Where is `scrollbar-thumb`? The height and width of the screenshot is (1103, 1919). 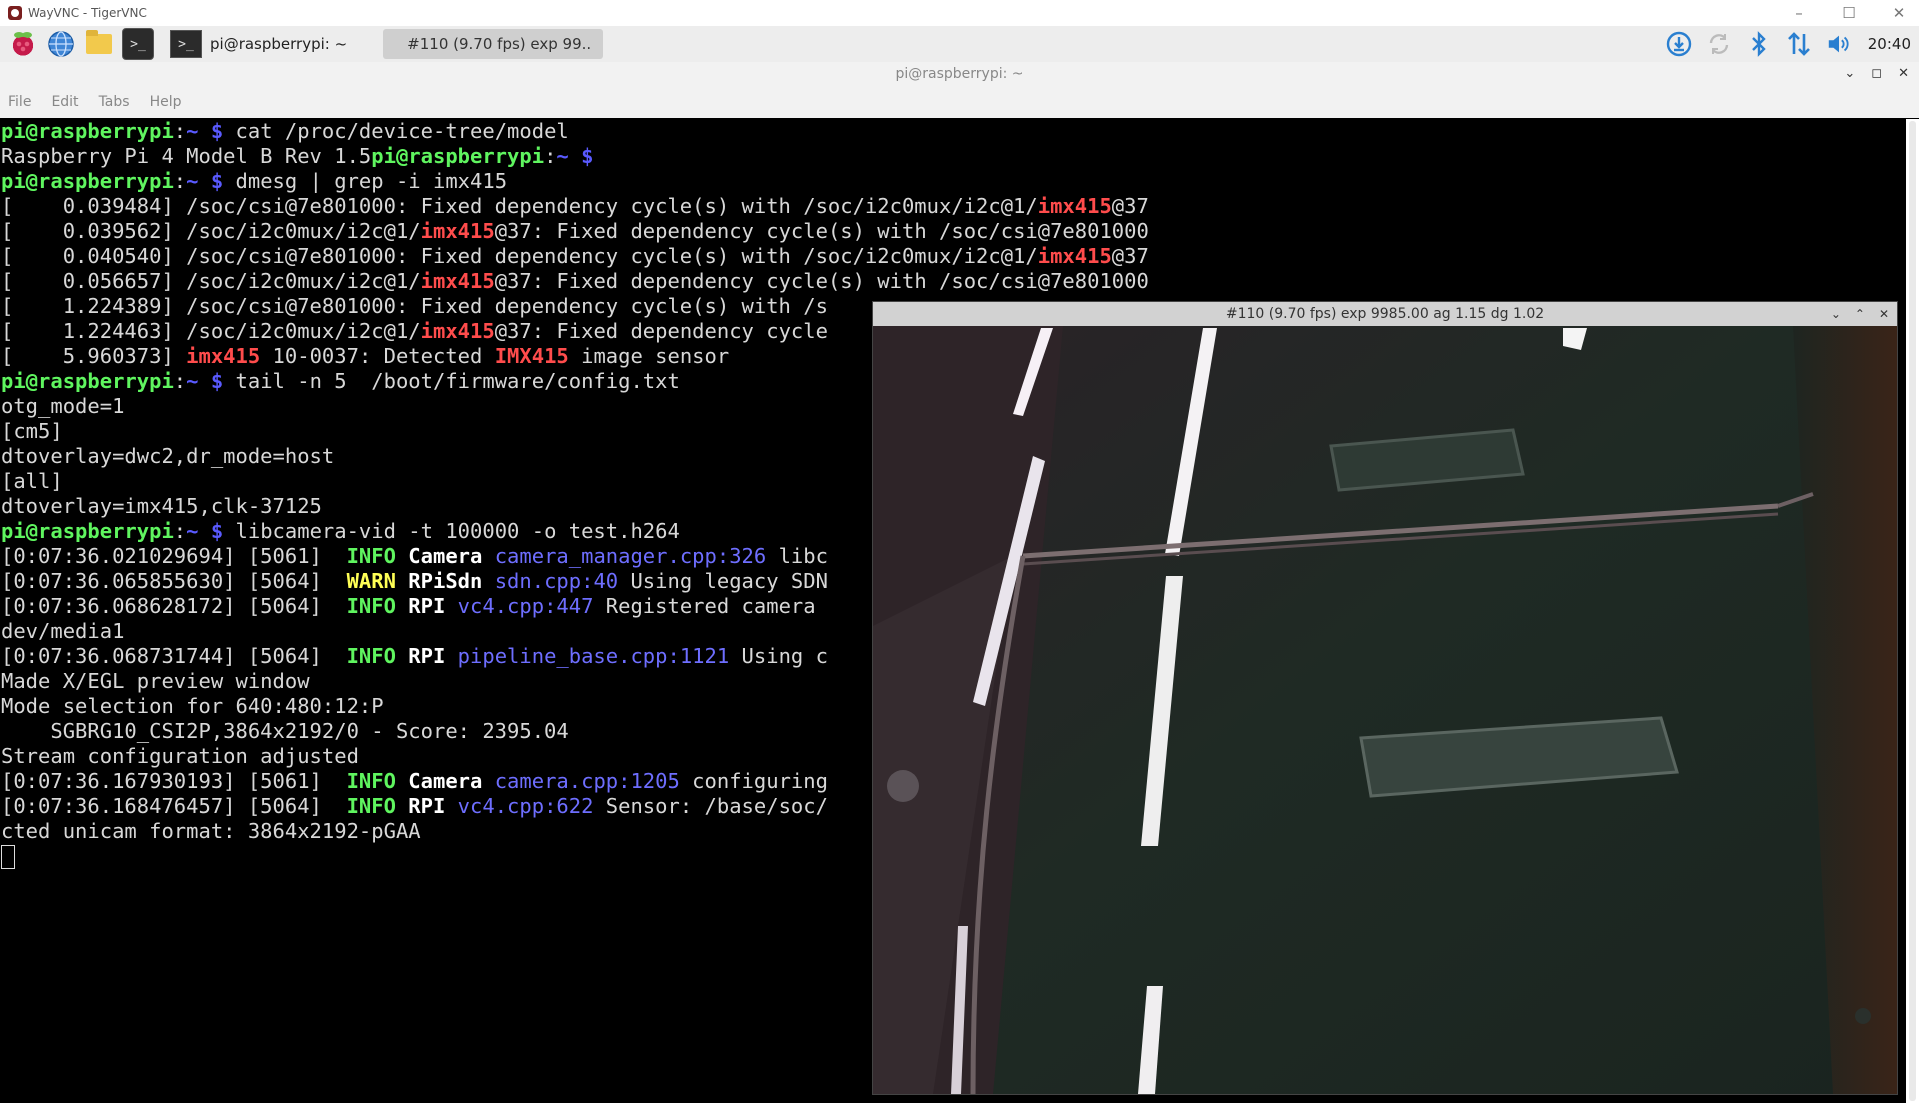
scrollbar-thumb is located at coordinates (1912, 611).